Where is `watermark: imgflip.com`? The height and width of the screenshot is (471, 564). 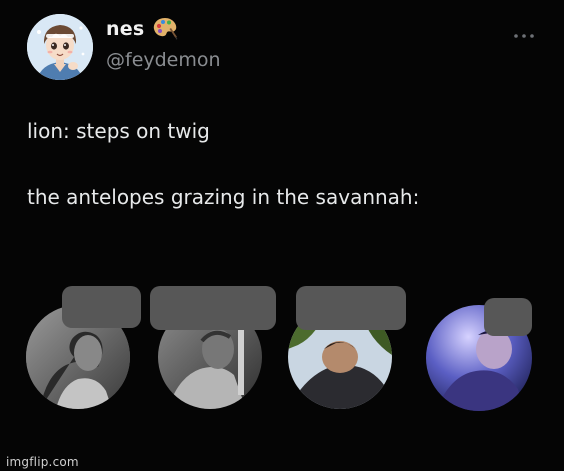
watermark: imgflip.com is located at coordinates (42, 462).